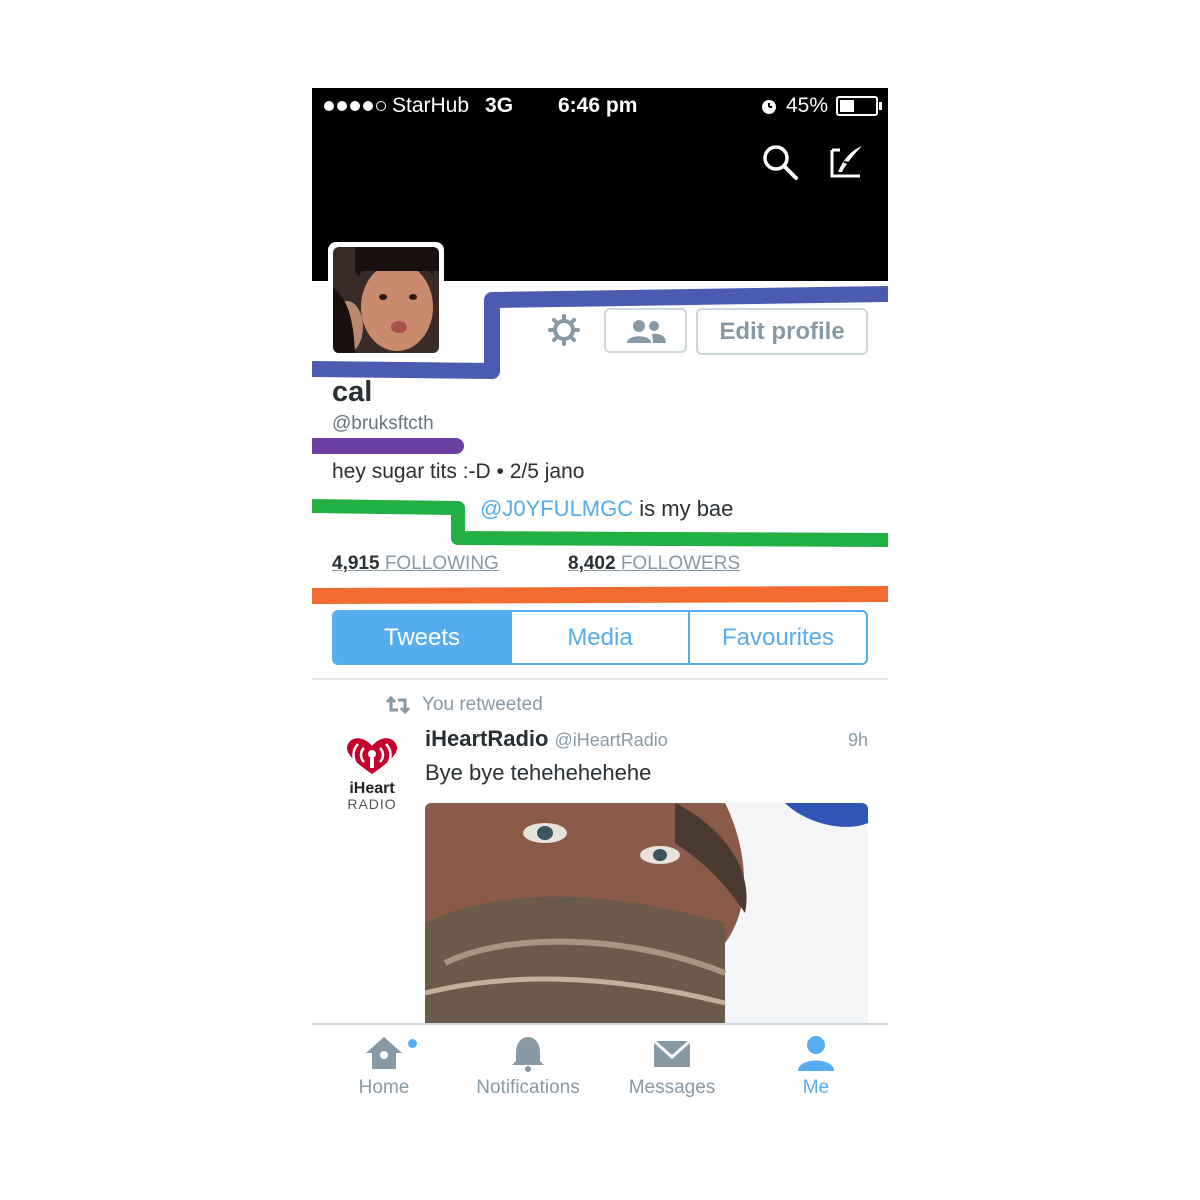 The height and width of the screenshot is (1200, 1200). I want to click on retweet-icon, so click(398, 705).